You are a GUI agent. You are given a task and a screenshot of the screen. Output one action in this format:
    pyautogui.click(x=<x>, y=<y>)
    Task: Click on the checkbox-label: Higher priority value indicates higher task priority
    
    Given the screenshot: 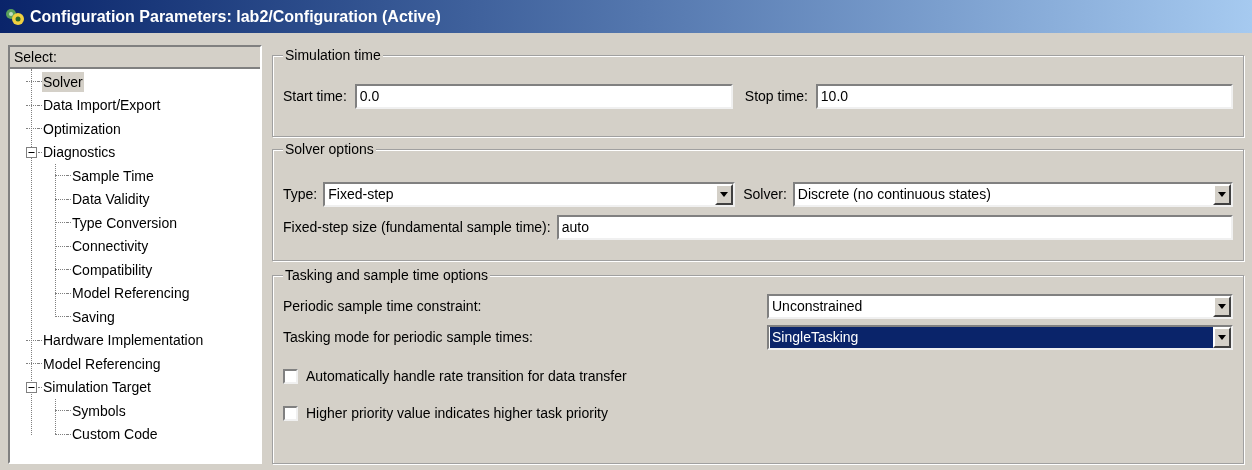 What is the action you would take?
    pyautogui.click(x=457, y=413)
    